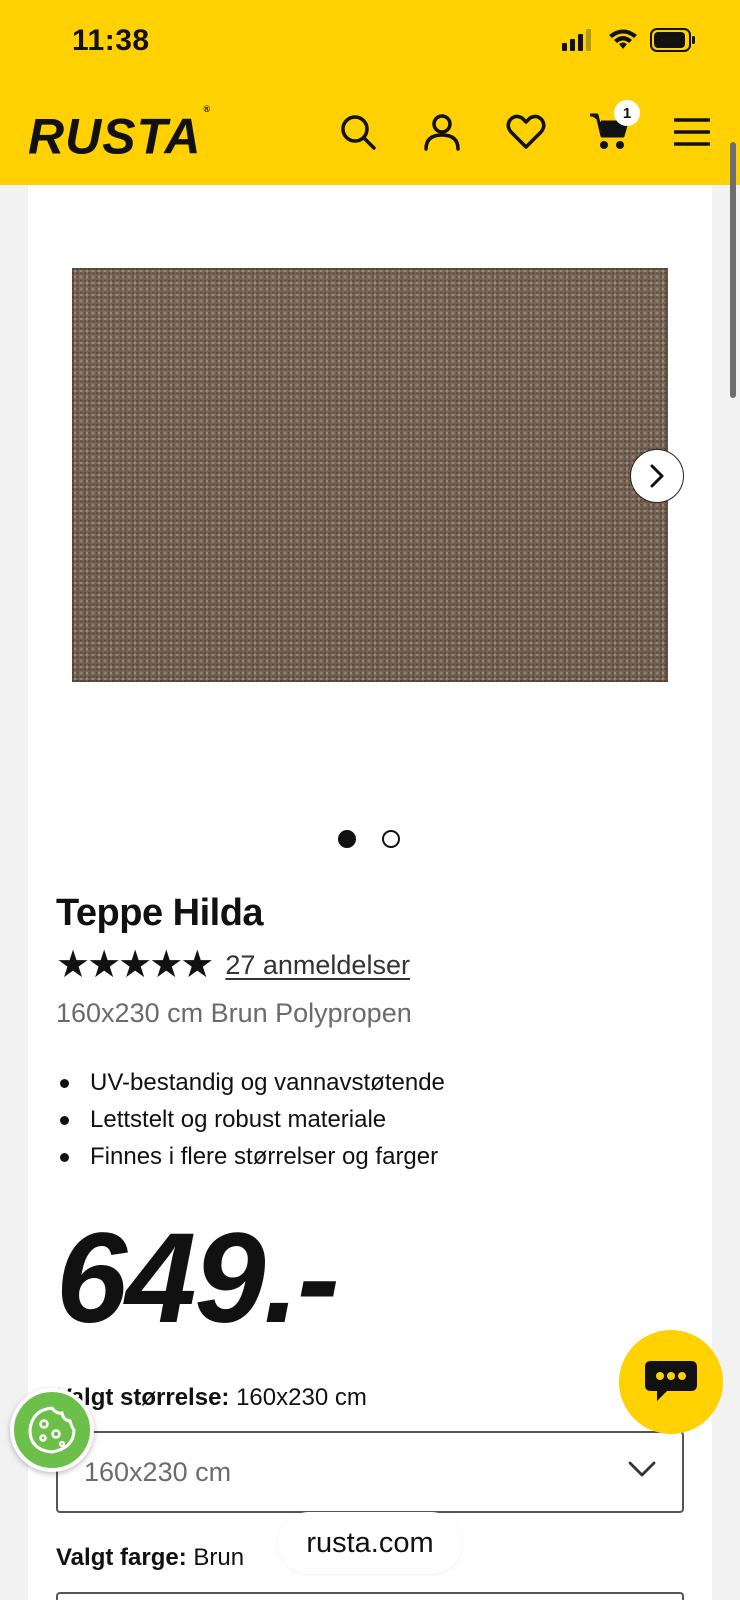 This screenshot has width=740, height=1600. I want to click on product-title: Teppe Hilda, so click(160, 913).